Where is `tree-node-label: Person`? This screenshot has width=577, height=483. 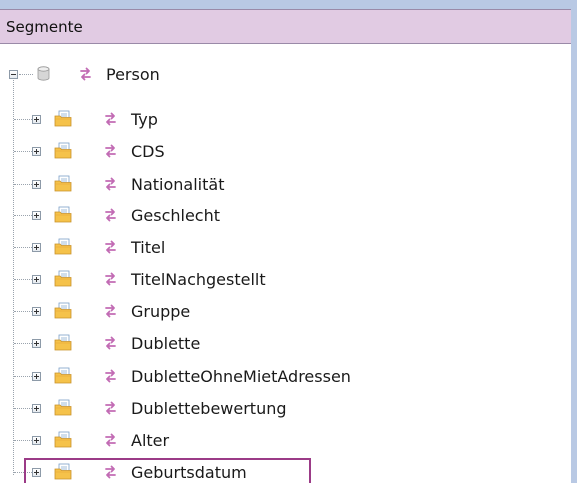
tree-node-label: Person is located at coordinates (133, 74).